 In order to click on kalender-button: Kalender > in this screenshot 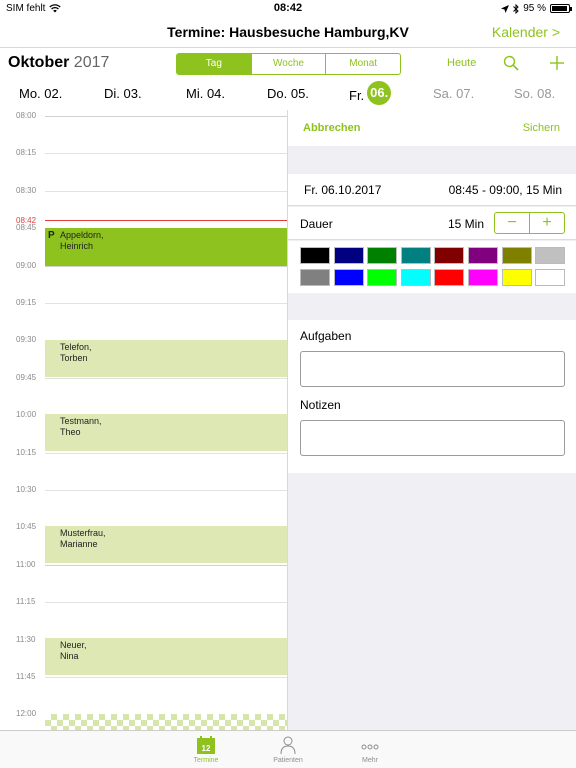, I will do `click(526, 32)`.